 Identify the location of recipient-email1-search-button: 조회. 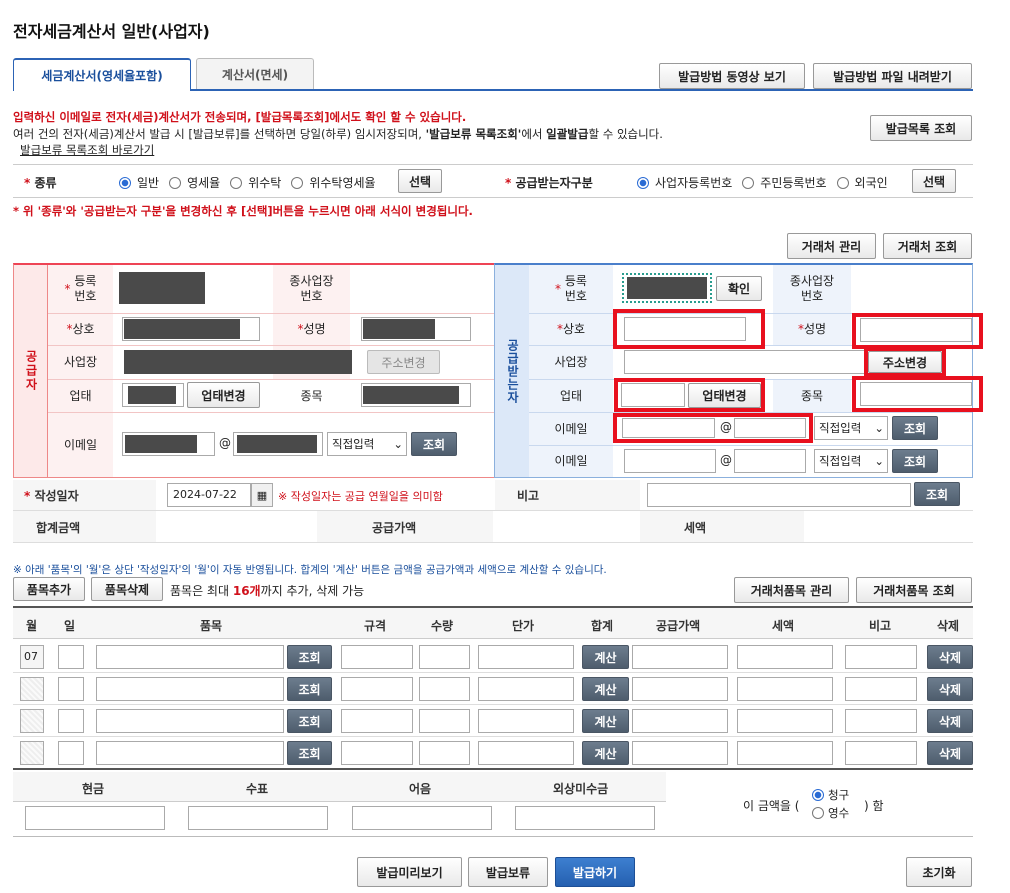
(915, 428).